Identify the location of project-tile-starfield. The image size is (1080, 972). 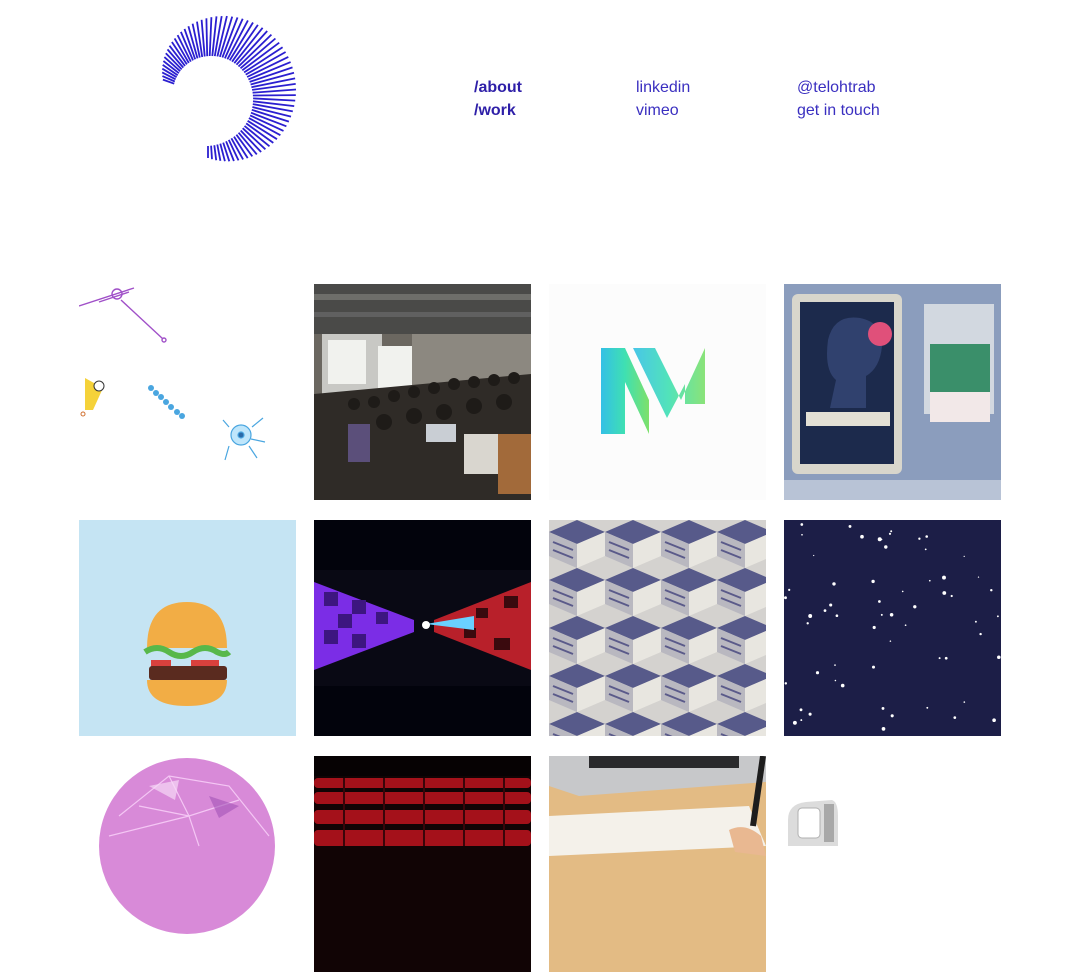
(892, 628).